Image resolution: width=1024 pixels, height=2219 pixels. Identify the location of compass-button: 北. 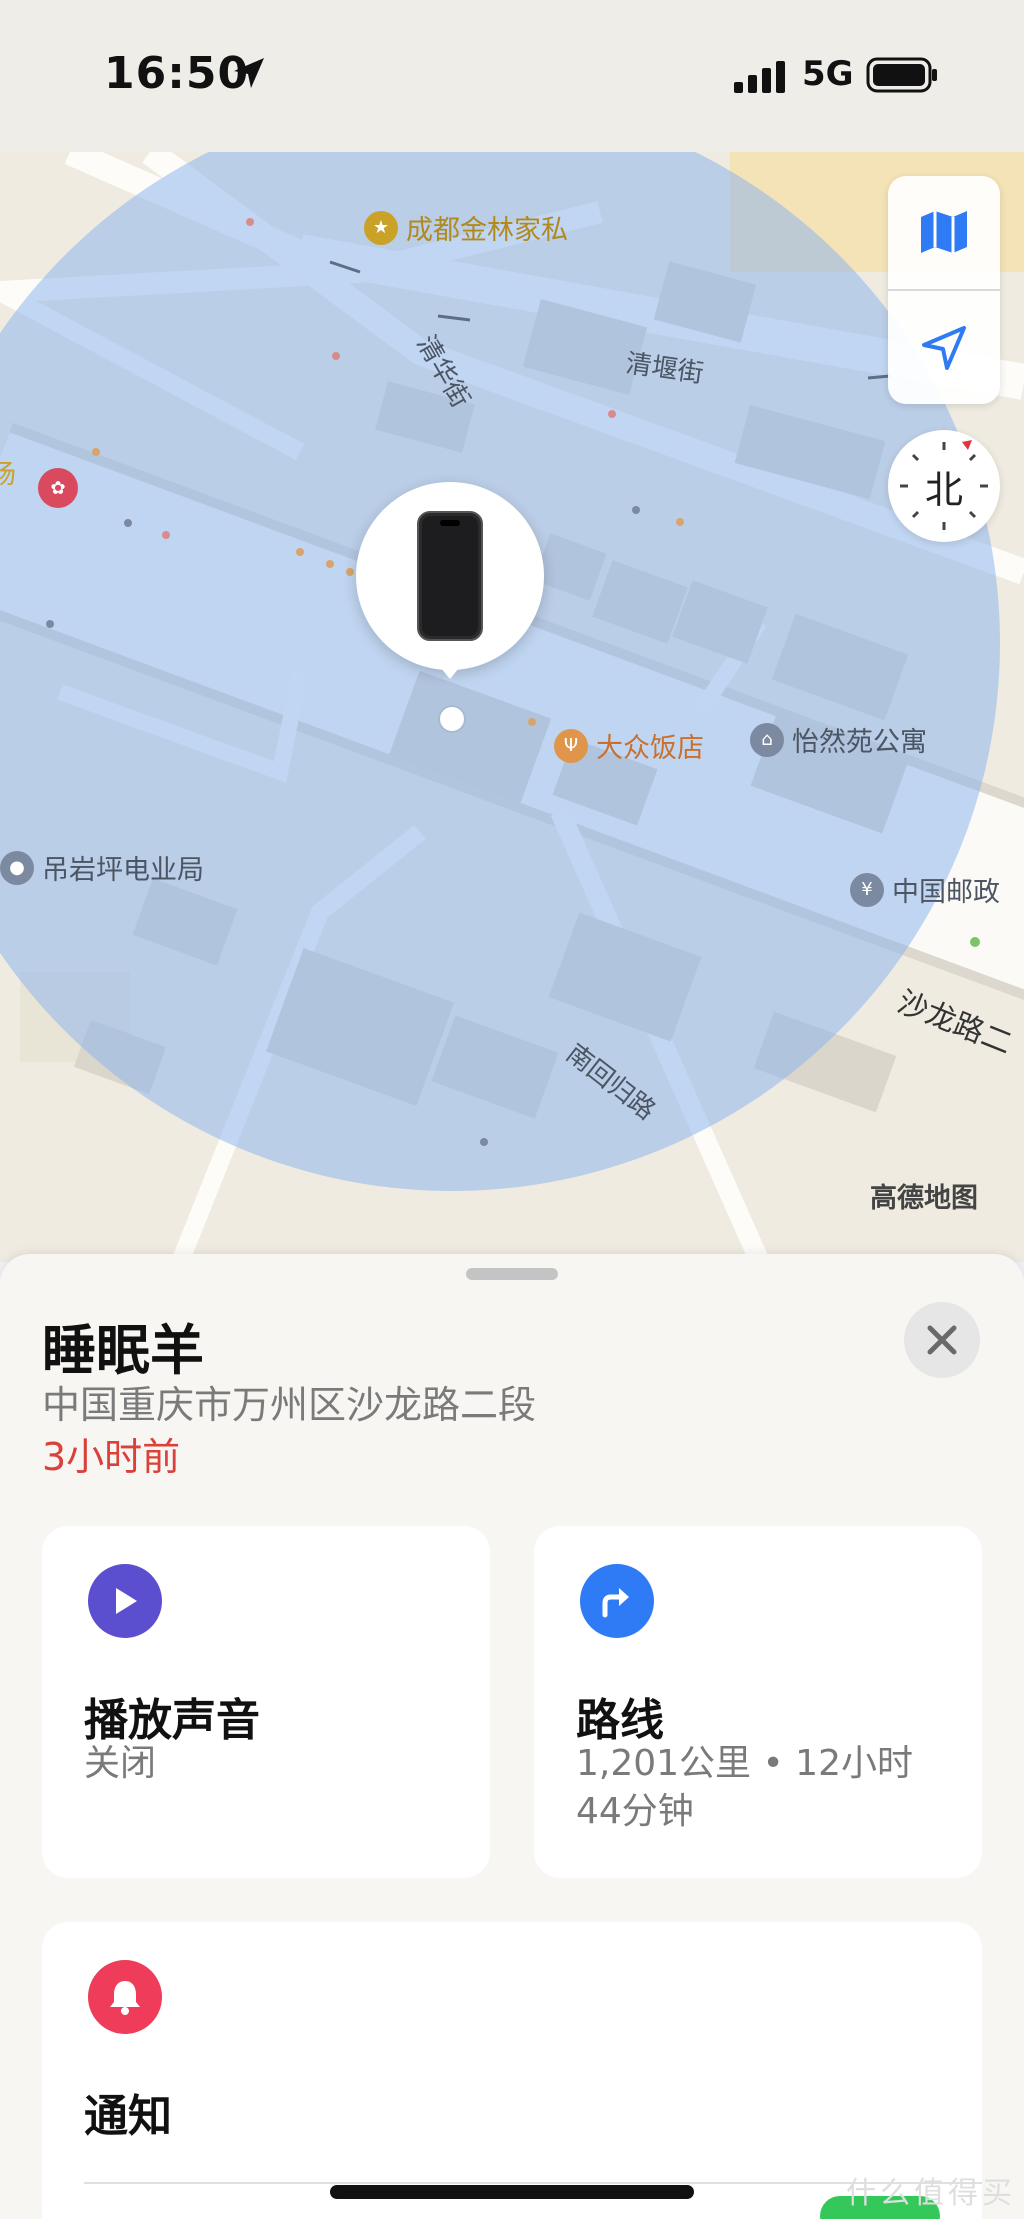
(944, 486).